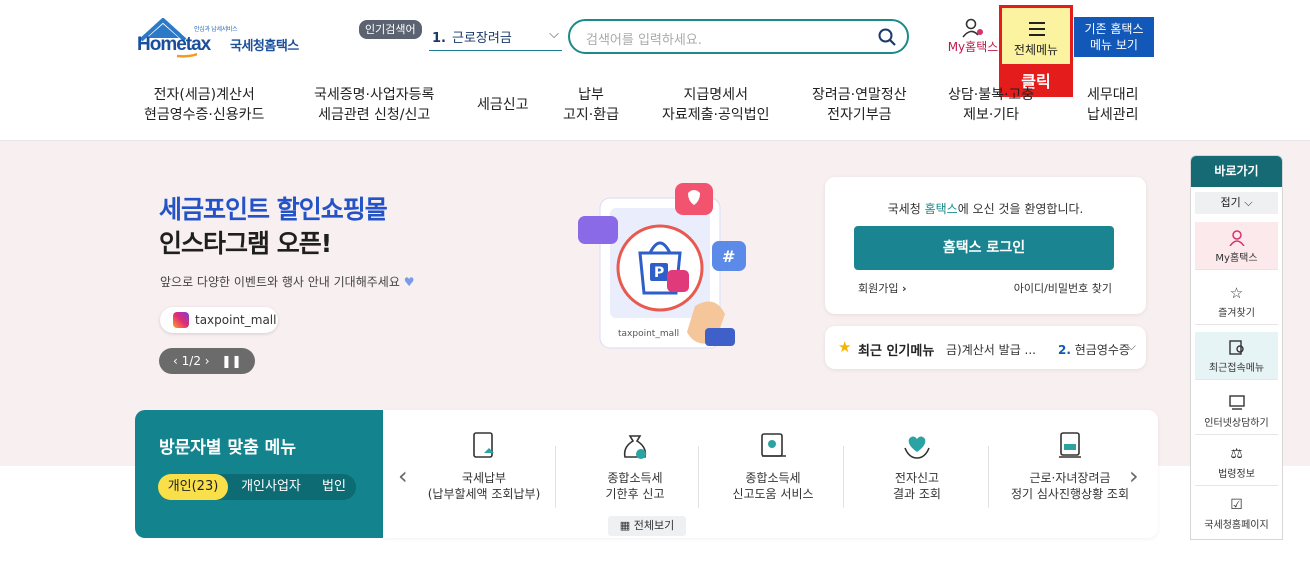 The height and width of the screenshot is (561, 1310). I want to click on quick-menu-label: 전자신고, so click(917, 478).